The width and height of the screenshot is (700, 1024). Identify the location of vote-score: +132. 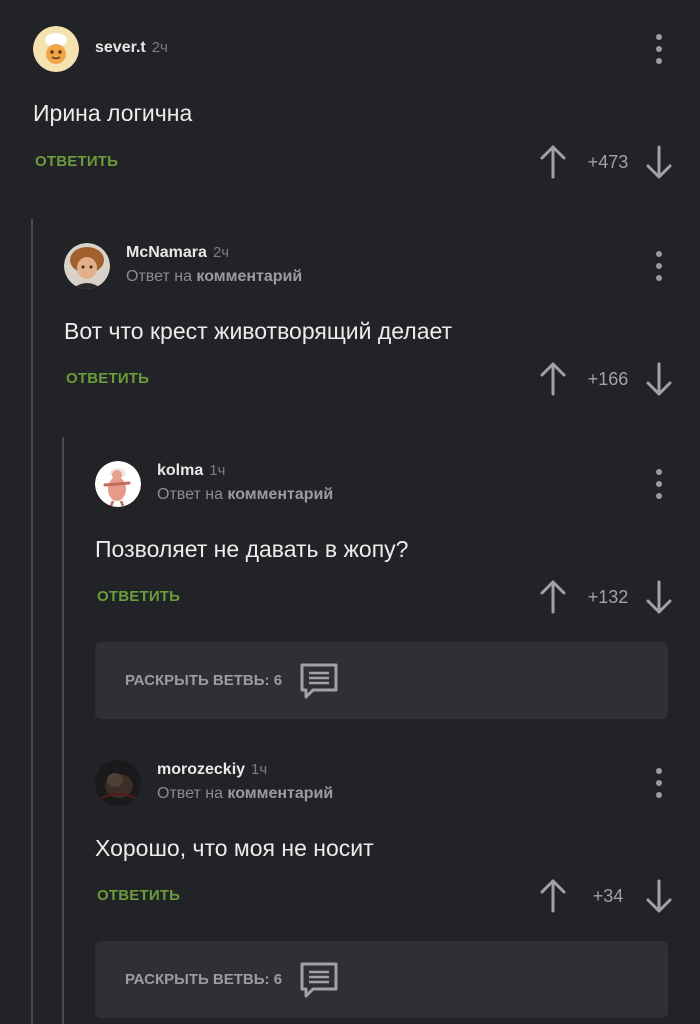
(608, 596).